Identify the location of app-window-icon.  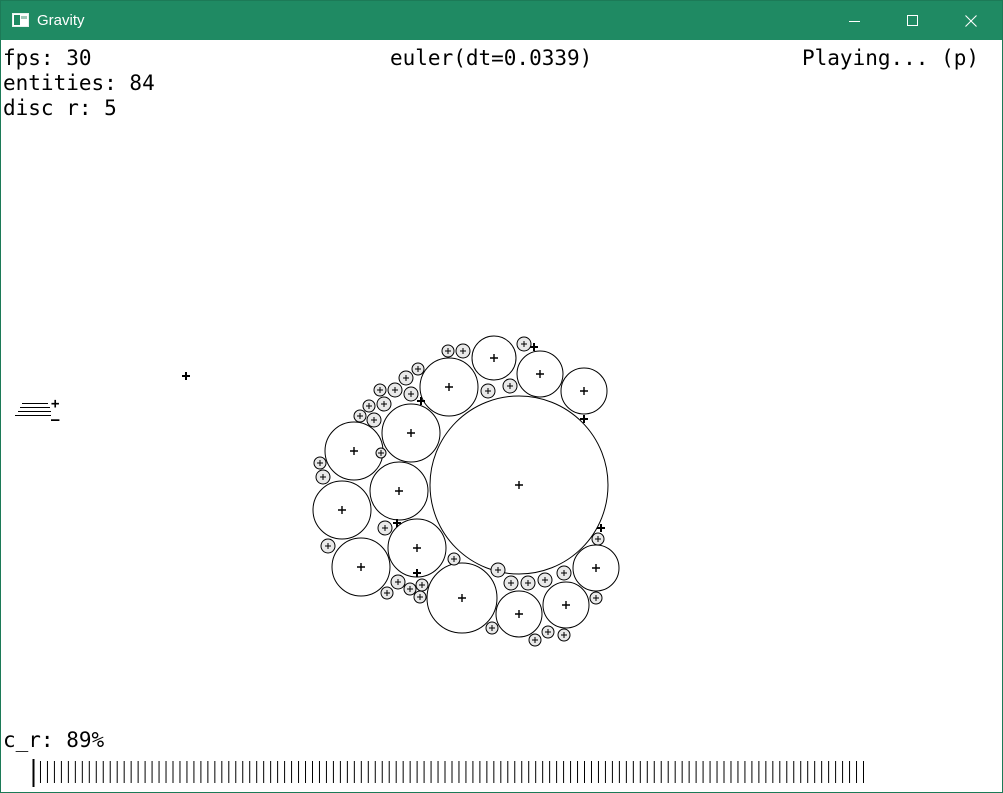
(20, 20).